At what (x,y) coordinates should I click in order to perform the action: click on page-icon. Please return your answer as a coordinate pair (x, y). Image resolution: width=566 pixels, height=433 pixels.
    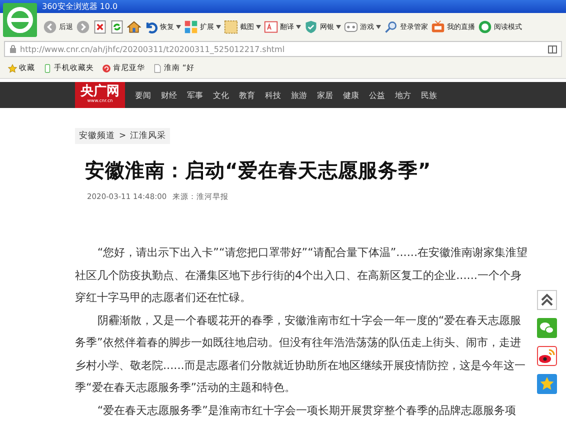
    Looking at the image, I should click on (157, 68).